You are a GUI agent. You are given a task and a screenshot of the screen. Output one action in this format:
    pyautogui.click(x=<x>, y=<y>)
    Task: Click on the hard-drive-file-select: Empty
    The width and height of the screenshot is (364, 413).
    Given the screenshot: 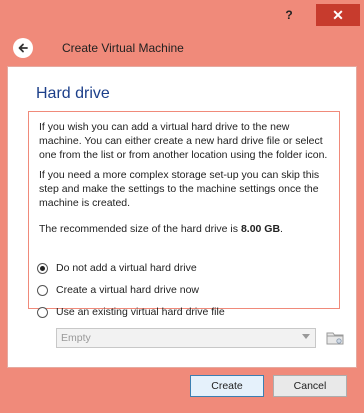 What is the action you would take?
    pyautogui.click(x=186, y=338)
    